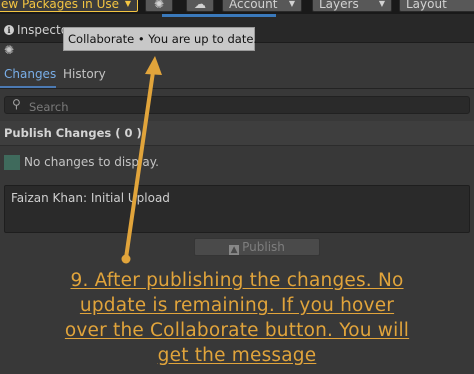 This screenshot has height=374, width=474. I want to click on annotation-line-2: update is remaining. If you hover, so click(237, 305).